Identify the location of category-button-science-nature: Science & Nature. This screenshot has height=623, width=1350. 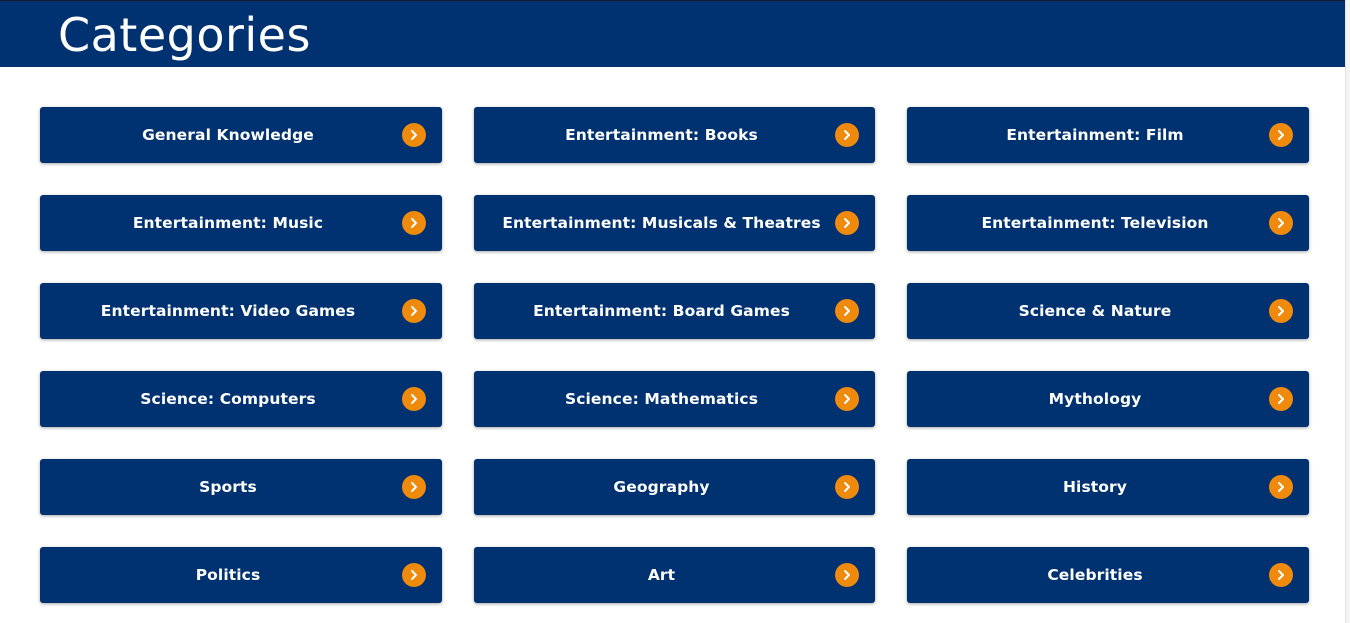
(1108, 311).